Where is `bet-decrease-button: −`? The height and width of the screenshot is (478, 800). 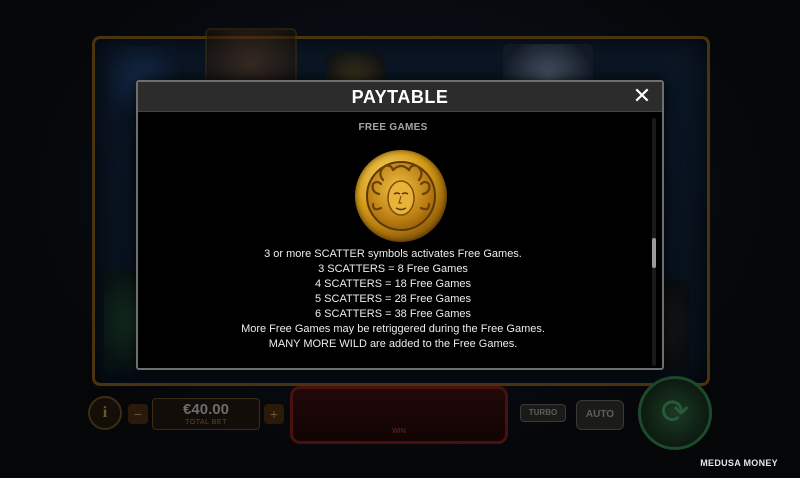 bet-decrease-button: − is located at coordinates (138, 414).